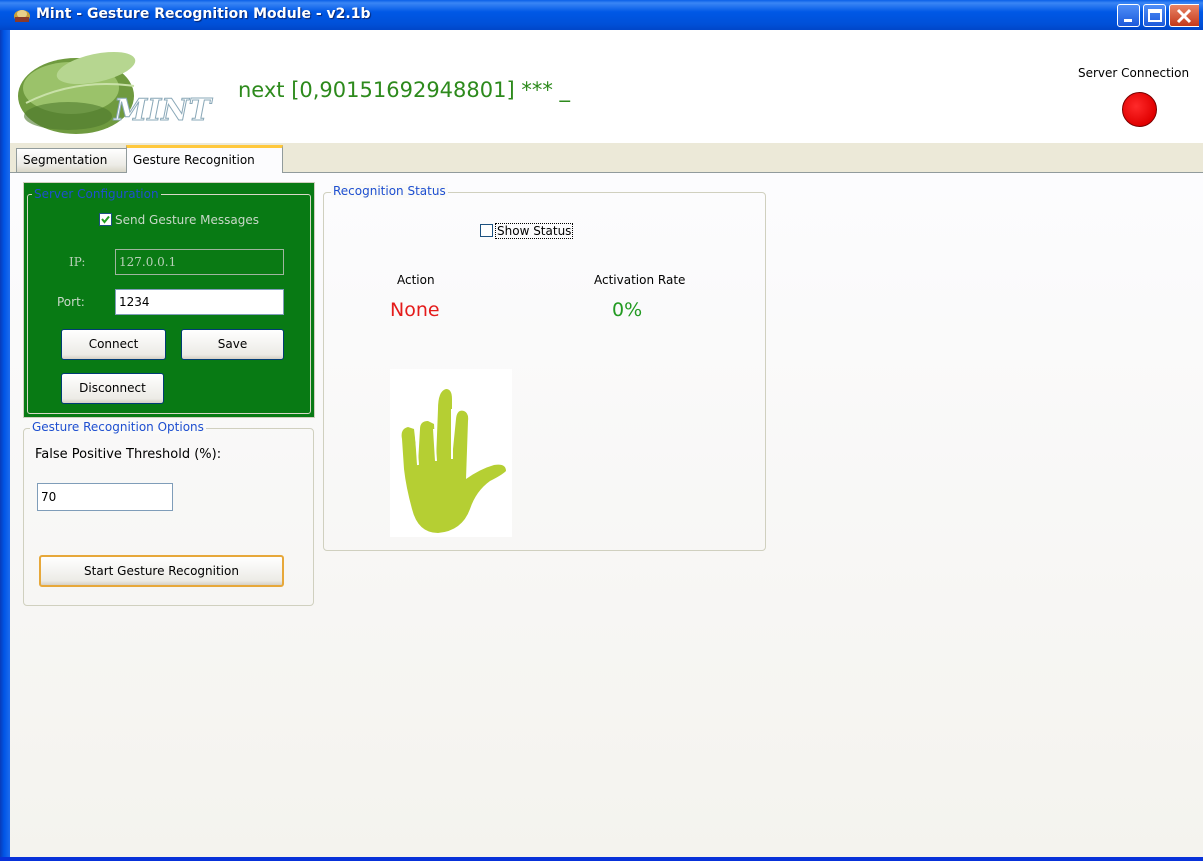 The height and width of the screenshot is (861, 1203). I want to click on app-icon, so click(22, 15).